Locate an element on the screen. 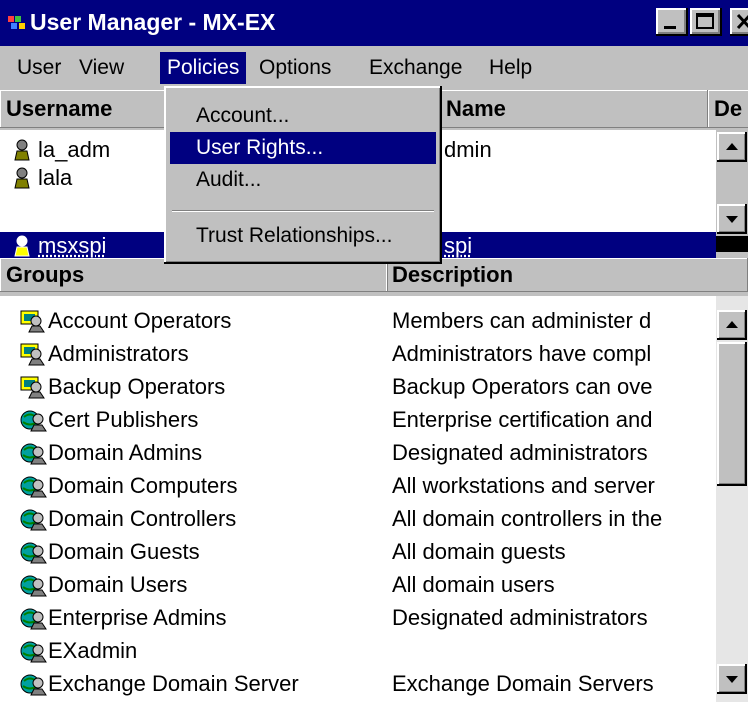  group-row: EXadmin is located at coordinates (358, 650).